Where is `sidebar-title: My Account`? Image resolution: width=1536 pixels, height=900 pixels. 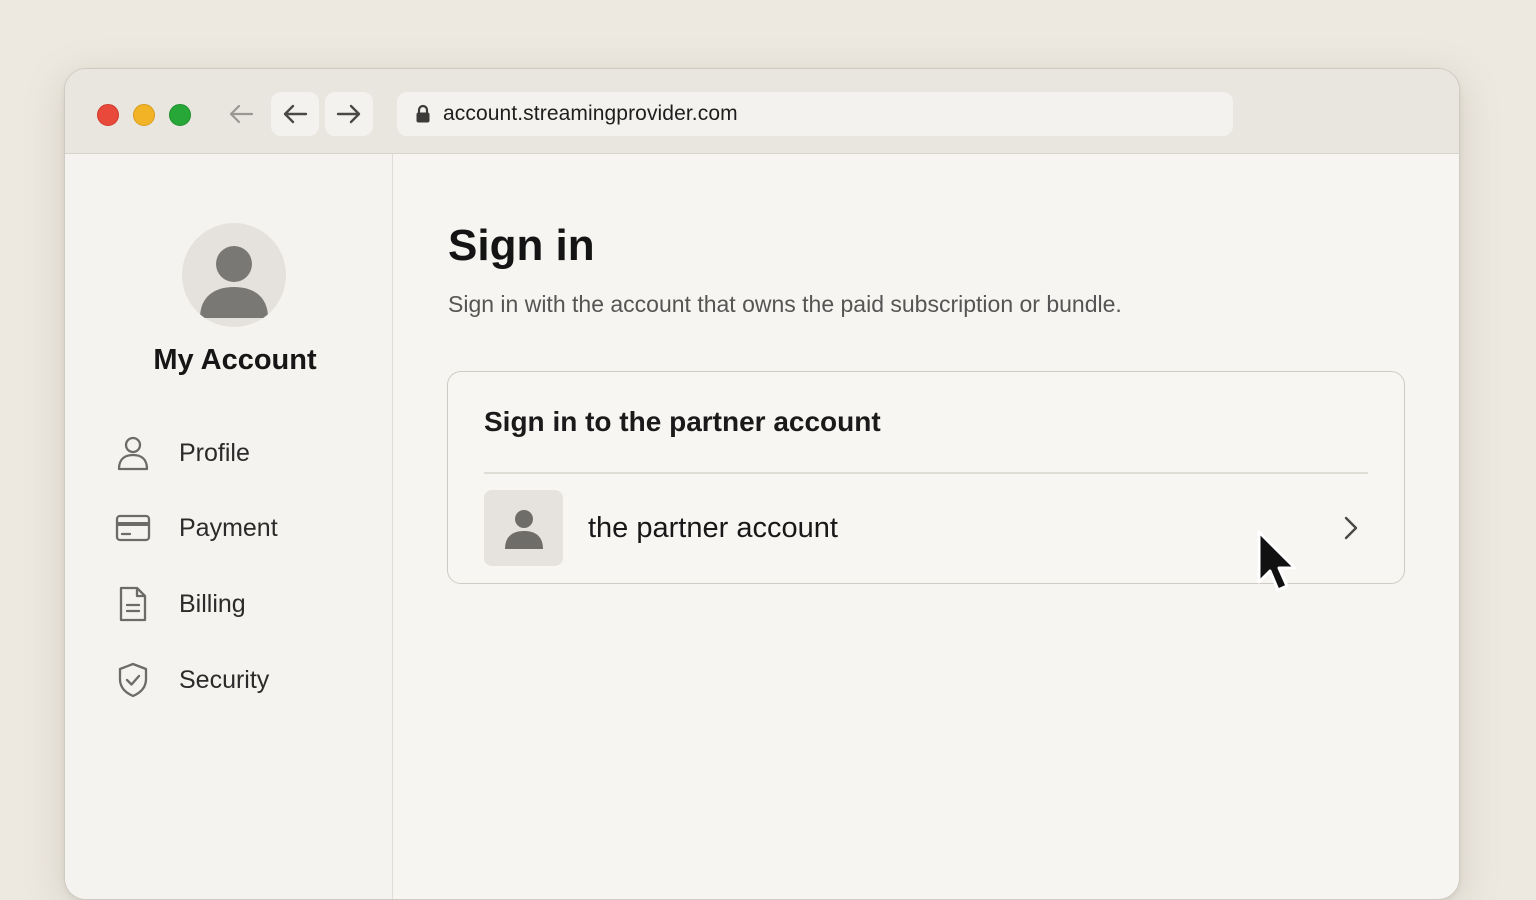 sidebar-title: My Account is located at coordinates (235, 360).